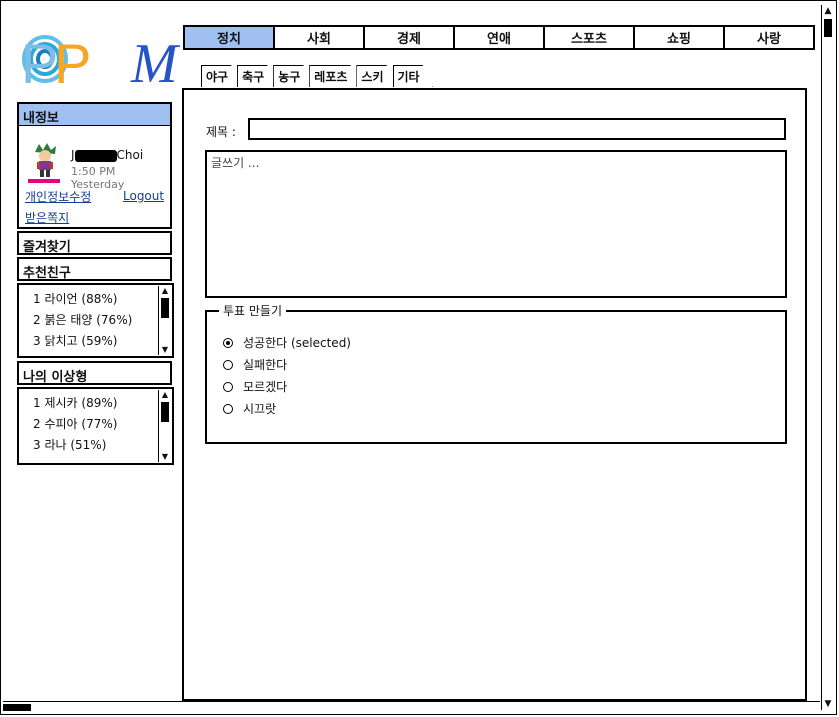  What do you see at coordinates (496, 373) in the screenshot?
I see `poll-fieldset: 투표 만들기 성공한다 (selected) 실패한다 모르겠다 시끄랏` at bounding box center [496, 373].